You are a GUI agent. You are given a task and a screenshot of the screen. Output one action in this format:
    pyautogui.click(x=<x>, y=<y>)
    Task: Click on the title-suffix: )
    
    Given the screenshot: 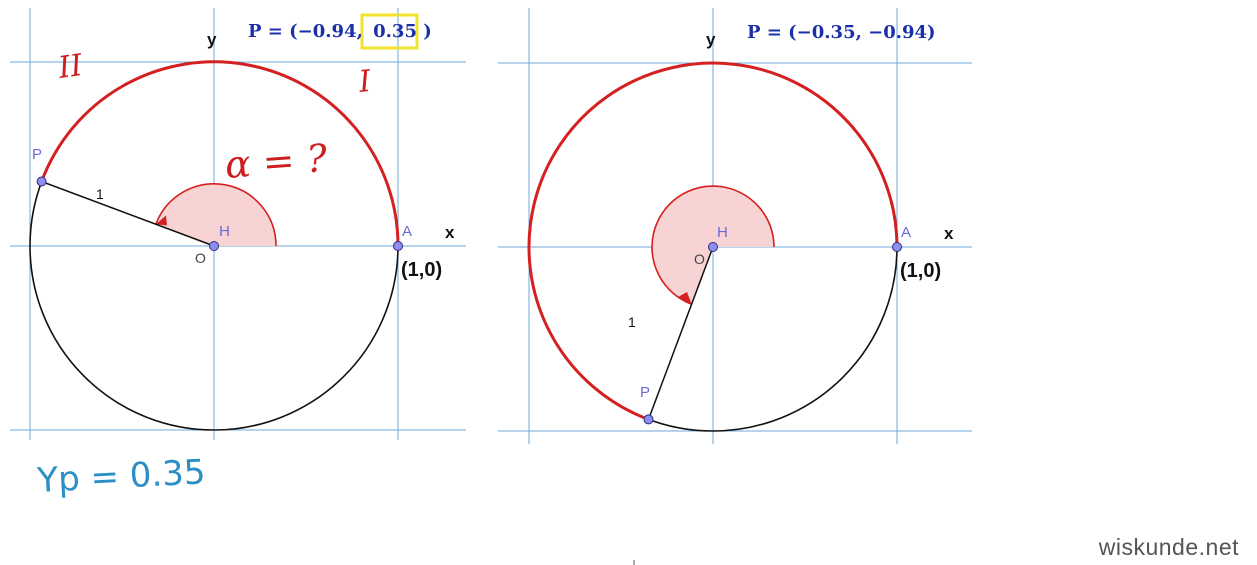 What is the action you would take?
    pyautogui.click(x=427, y=31)
    